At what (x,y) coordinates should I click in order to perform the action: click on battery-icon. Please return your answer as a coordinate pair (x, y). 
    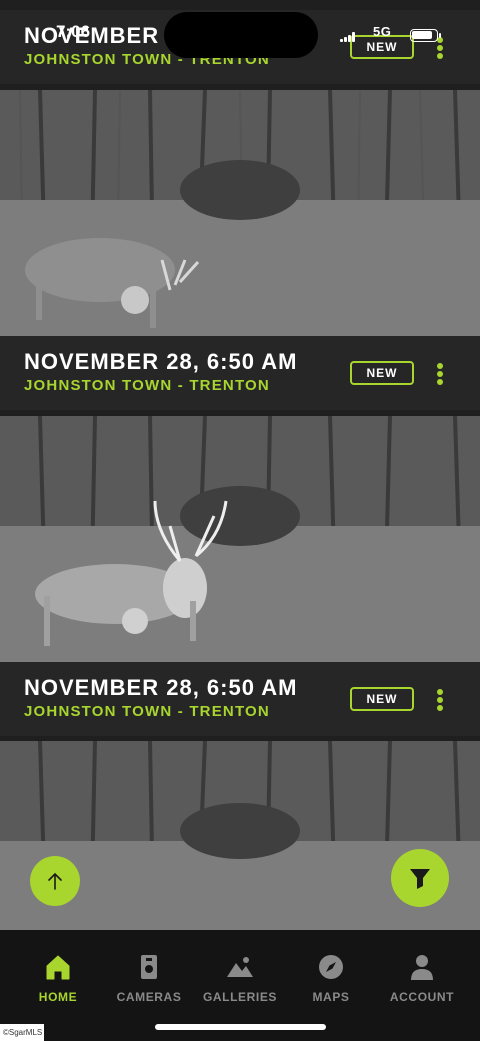
    Looking at the image, I should click on (425, 35).